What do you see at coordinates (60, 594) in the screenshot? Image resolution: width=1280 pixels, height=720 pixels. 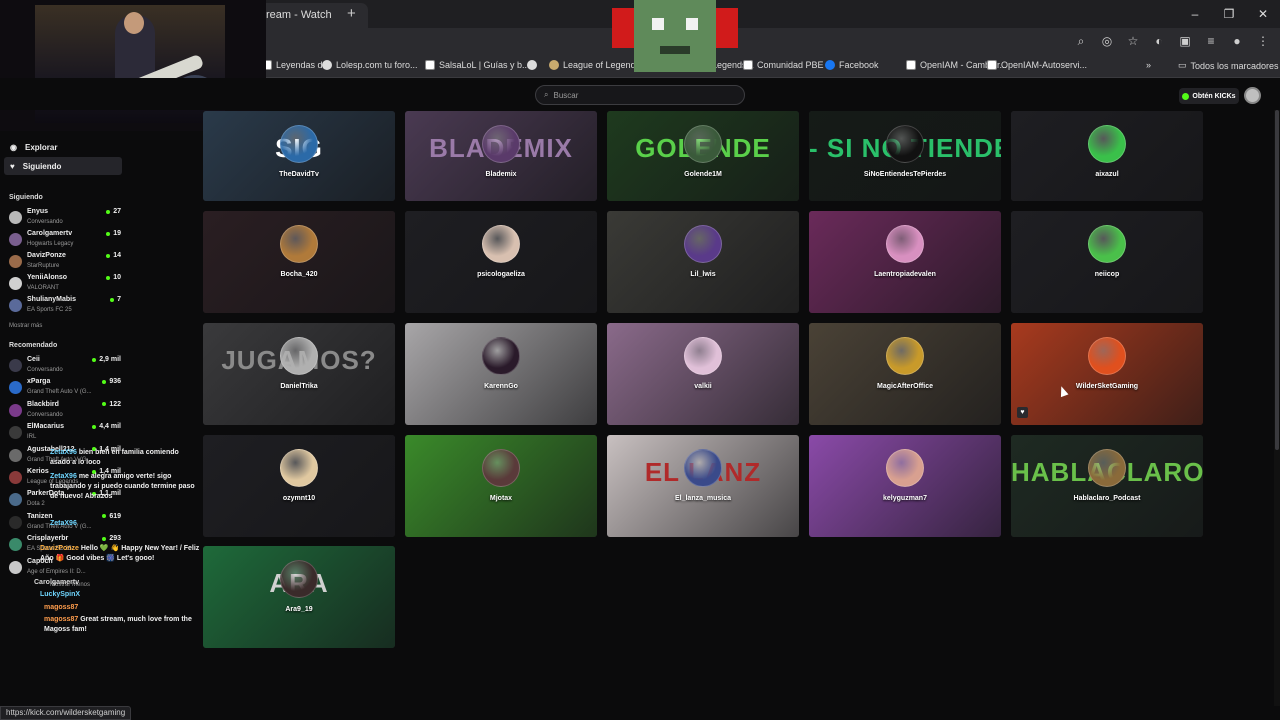 I see `chat-username: LuckySpinX` at bounding box center [60, 594].